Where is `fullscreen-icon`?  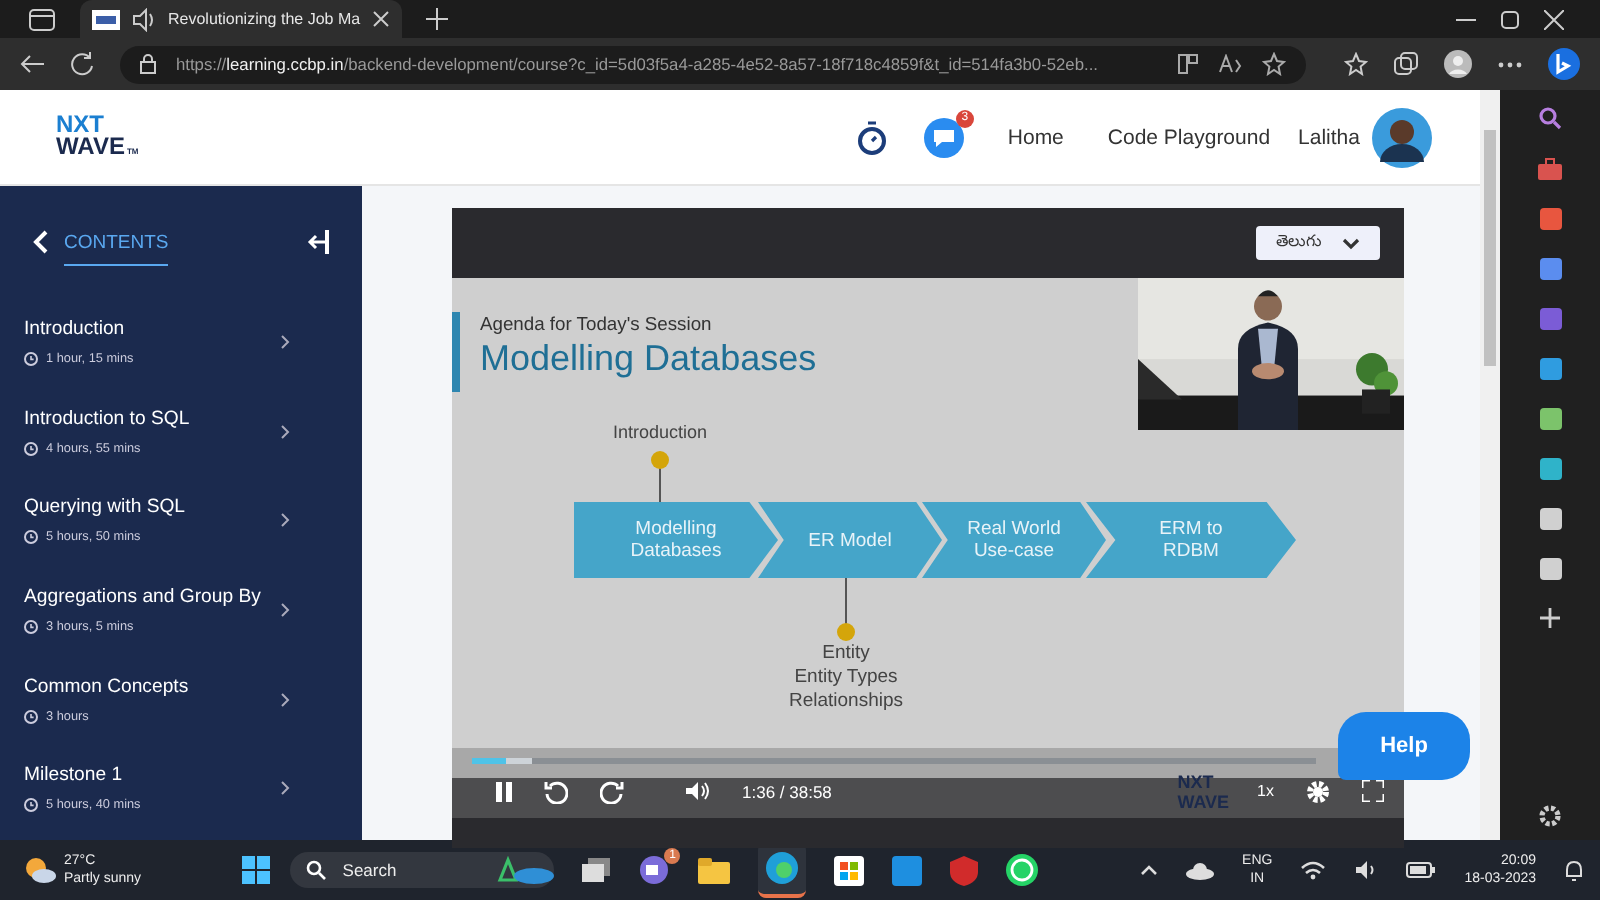
fullscreen-icon is located at coordinates (1373, 791).